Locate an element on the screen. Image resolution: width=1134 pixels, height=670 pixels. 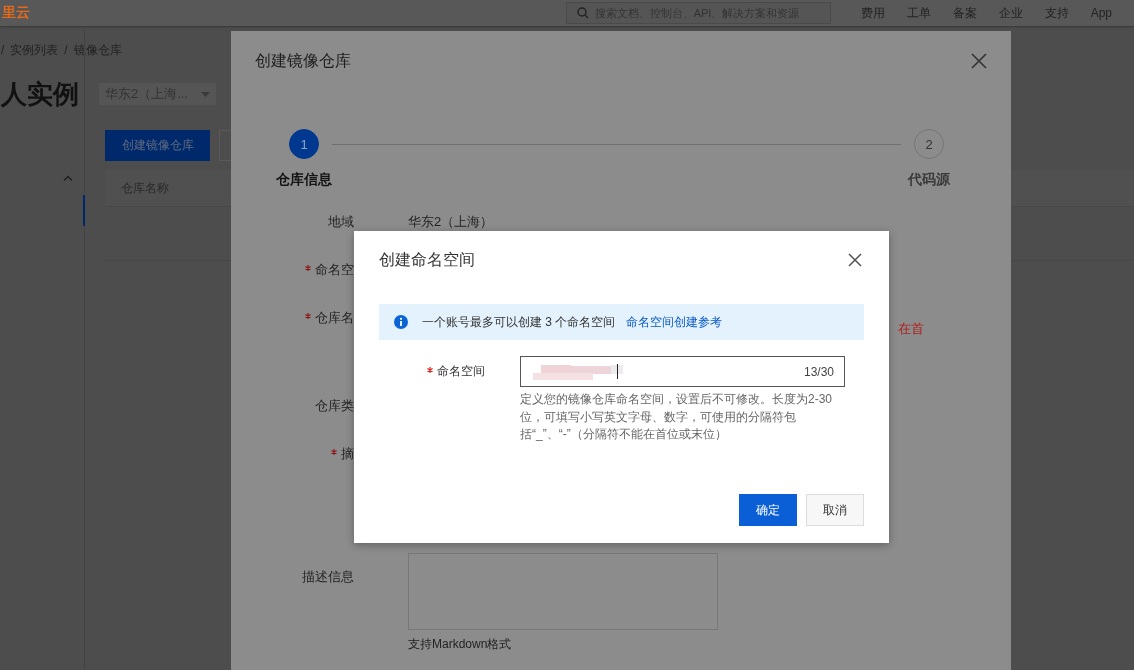
caret-icon is located at coordinates (205, 94).